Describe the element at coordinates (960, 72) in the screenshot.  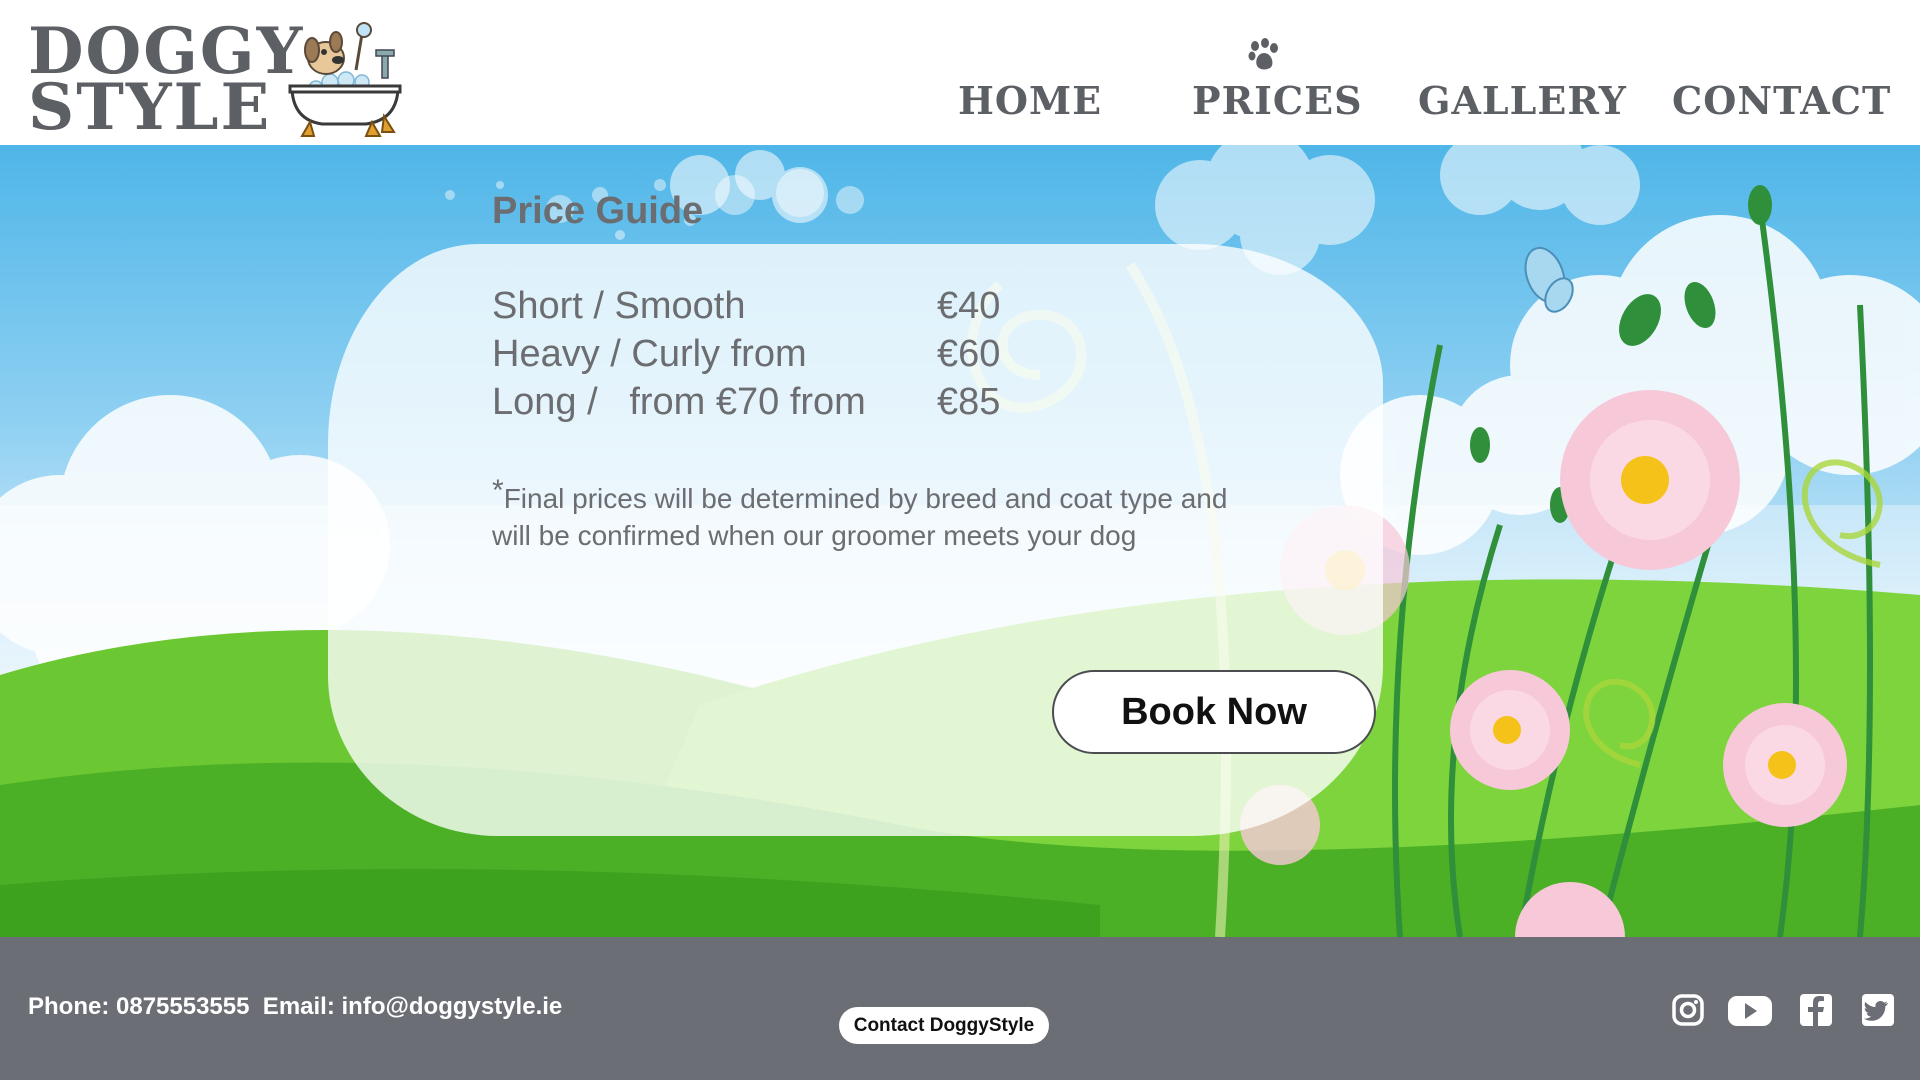
I see `site-header: DOGGY STYLE HOME PRICES GALLERY CONTACT` at that location.